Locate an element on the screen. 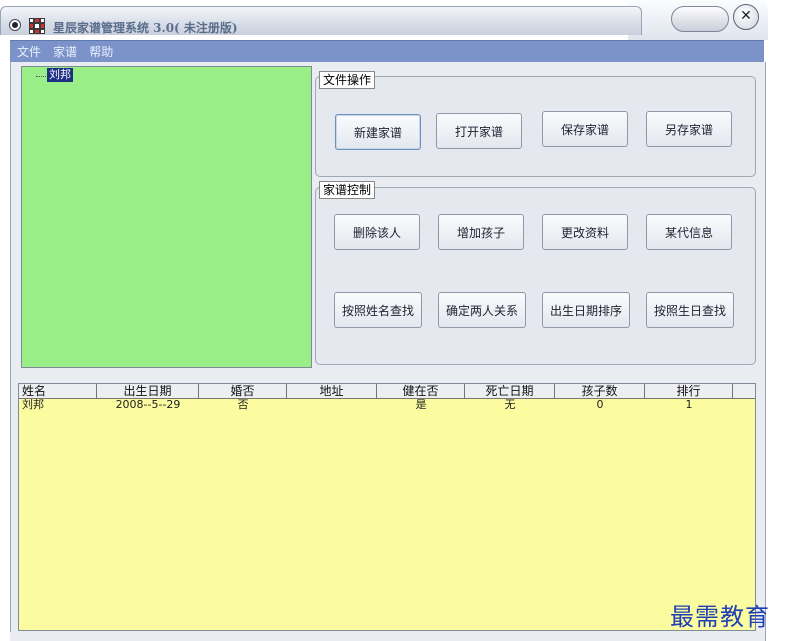 The height and width of the screenshot is (641, 791). minimize-button is located at coordinates (700, 19).